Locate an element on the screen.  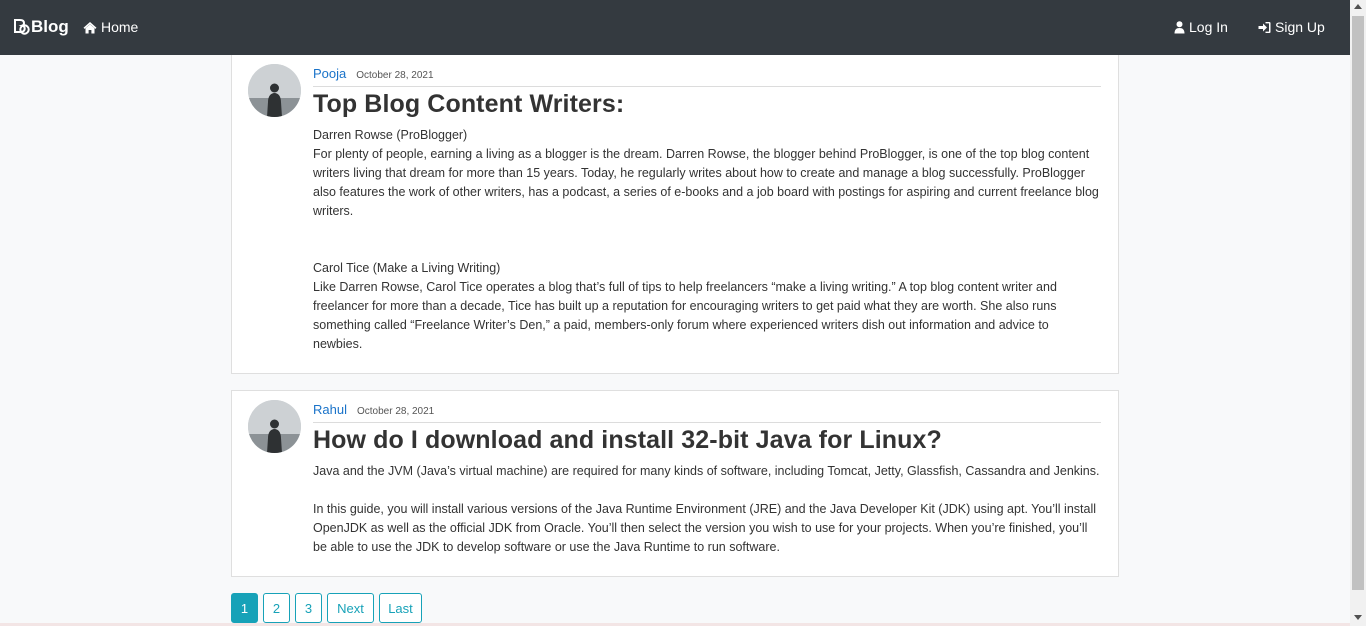
vertical-scrollbar is located at coordinates (1358, 313).